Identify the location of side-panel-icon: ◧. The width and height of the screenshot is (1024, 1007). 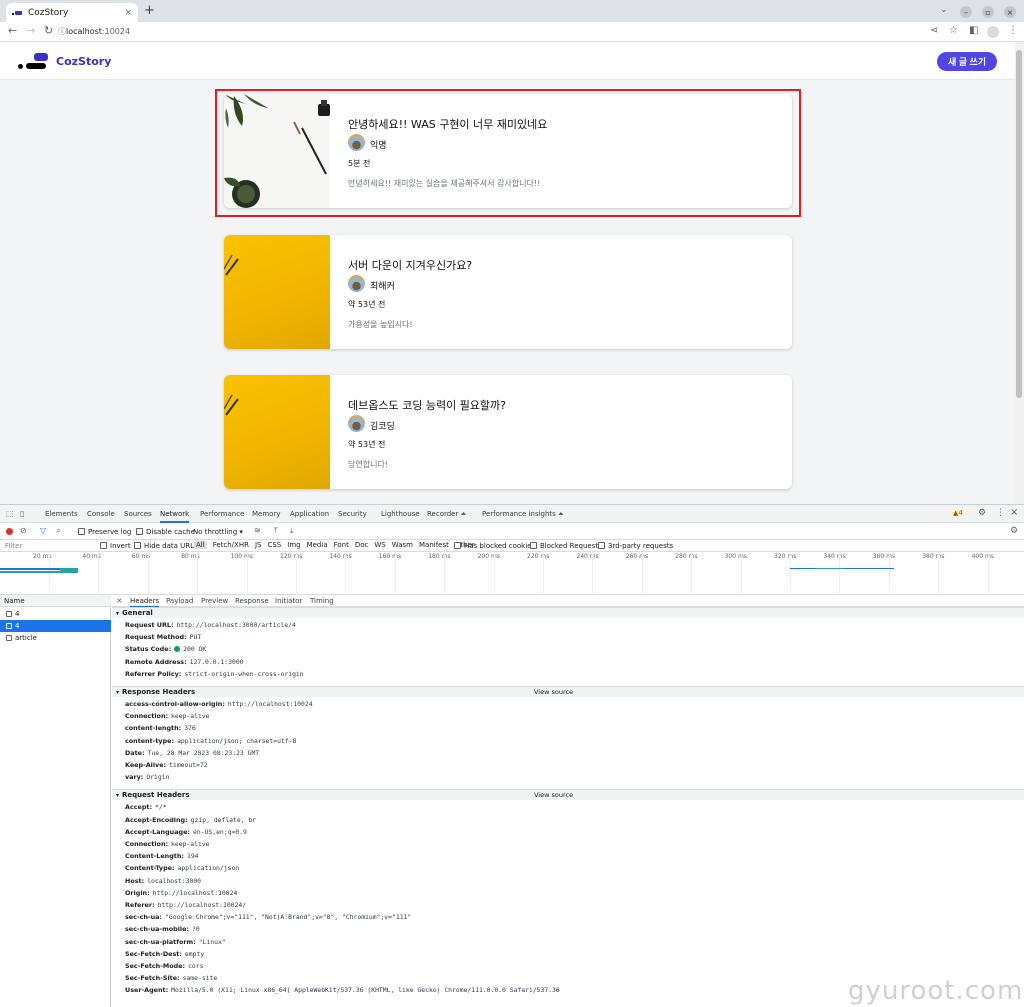
(973, 30).